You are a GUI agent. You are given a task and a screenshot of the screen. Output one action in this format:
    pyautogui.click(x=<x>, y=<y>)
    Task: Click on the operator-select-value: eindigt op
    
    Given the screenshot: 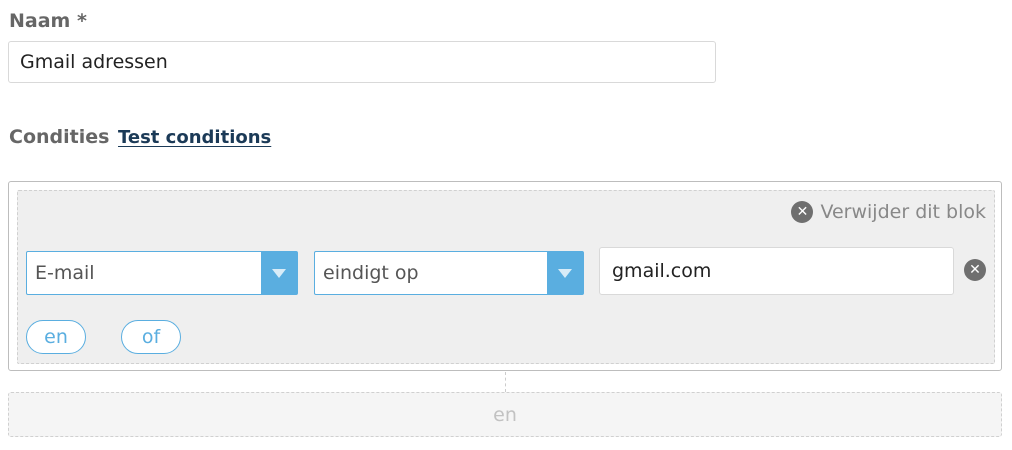 What is the action you would take?
    pyautogui.click(x=371, y=273)
    